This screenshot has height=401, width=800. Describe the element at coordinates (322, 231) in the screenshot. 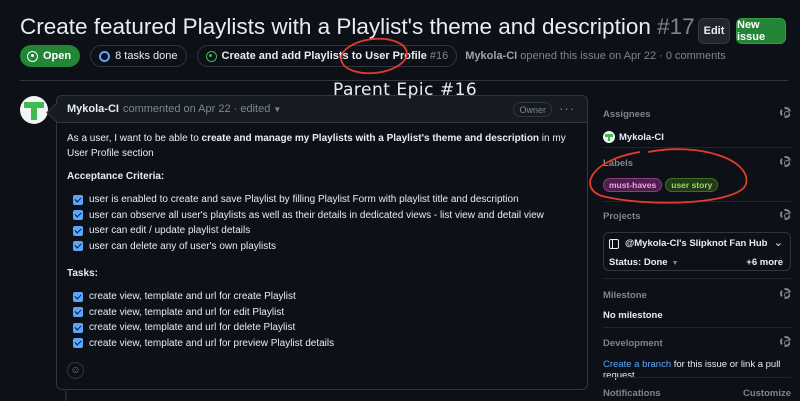

I see `list-item: user can edit / update playlist details` at that location.